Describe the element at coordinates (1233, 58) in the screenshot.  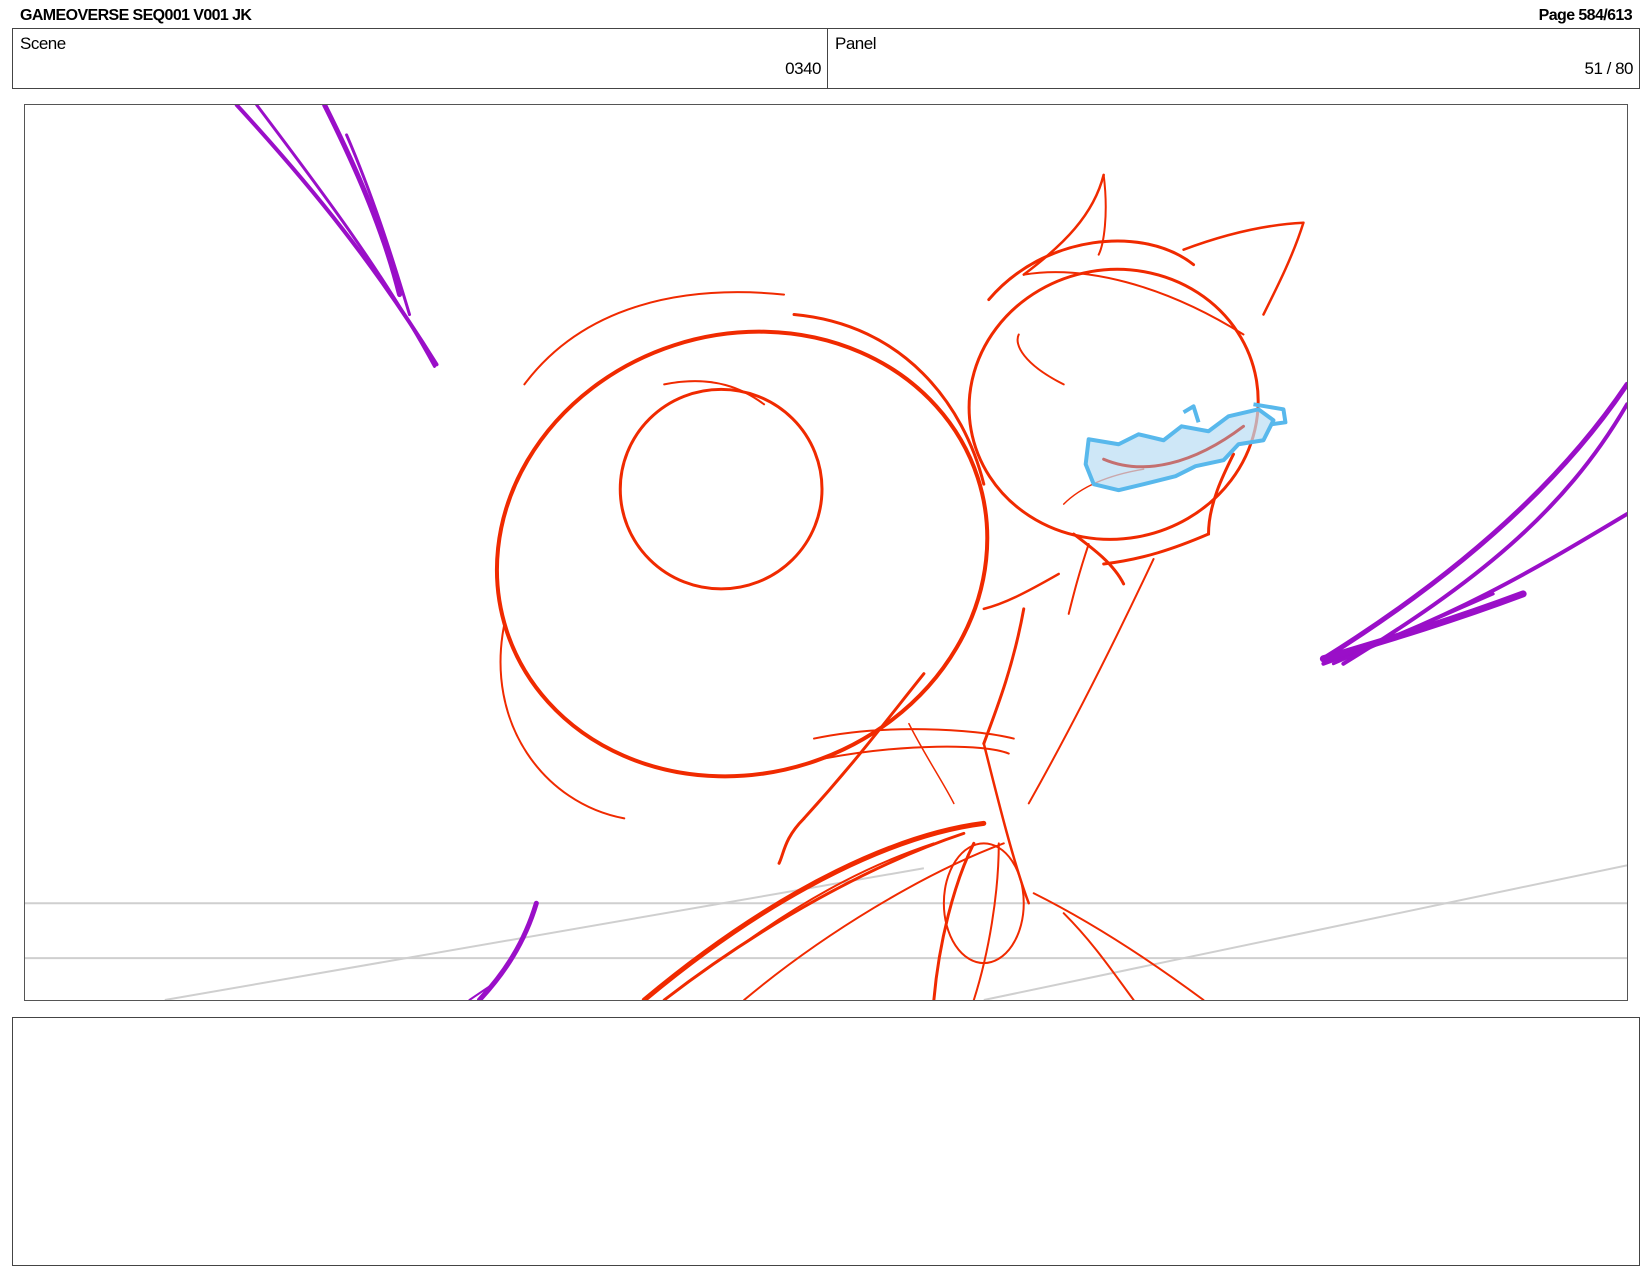
I see `panel-box: Panel 51 / 80` at that location.